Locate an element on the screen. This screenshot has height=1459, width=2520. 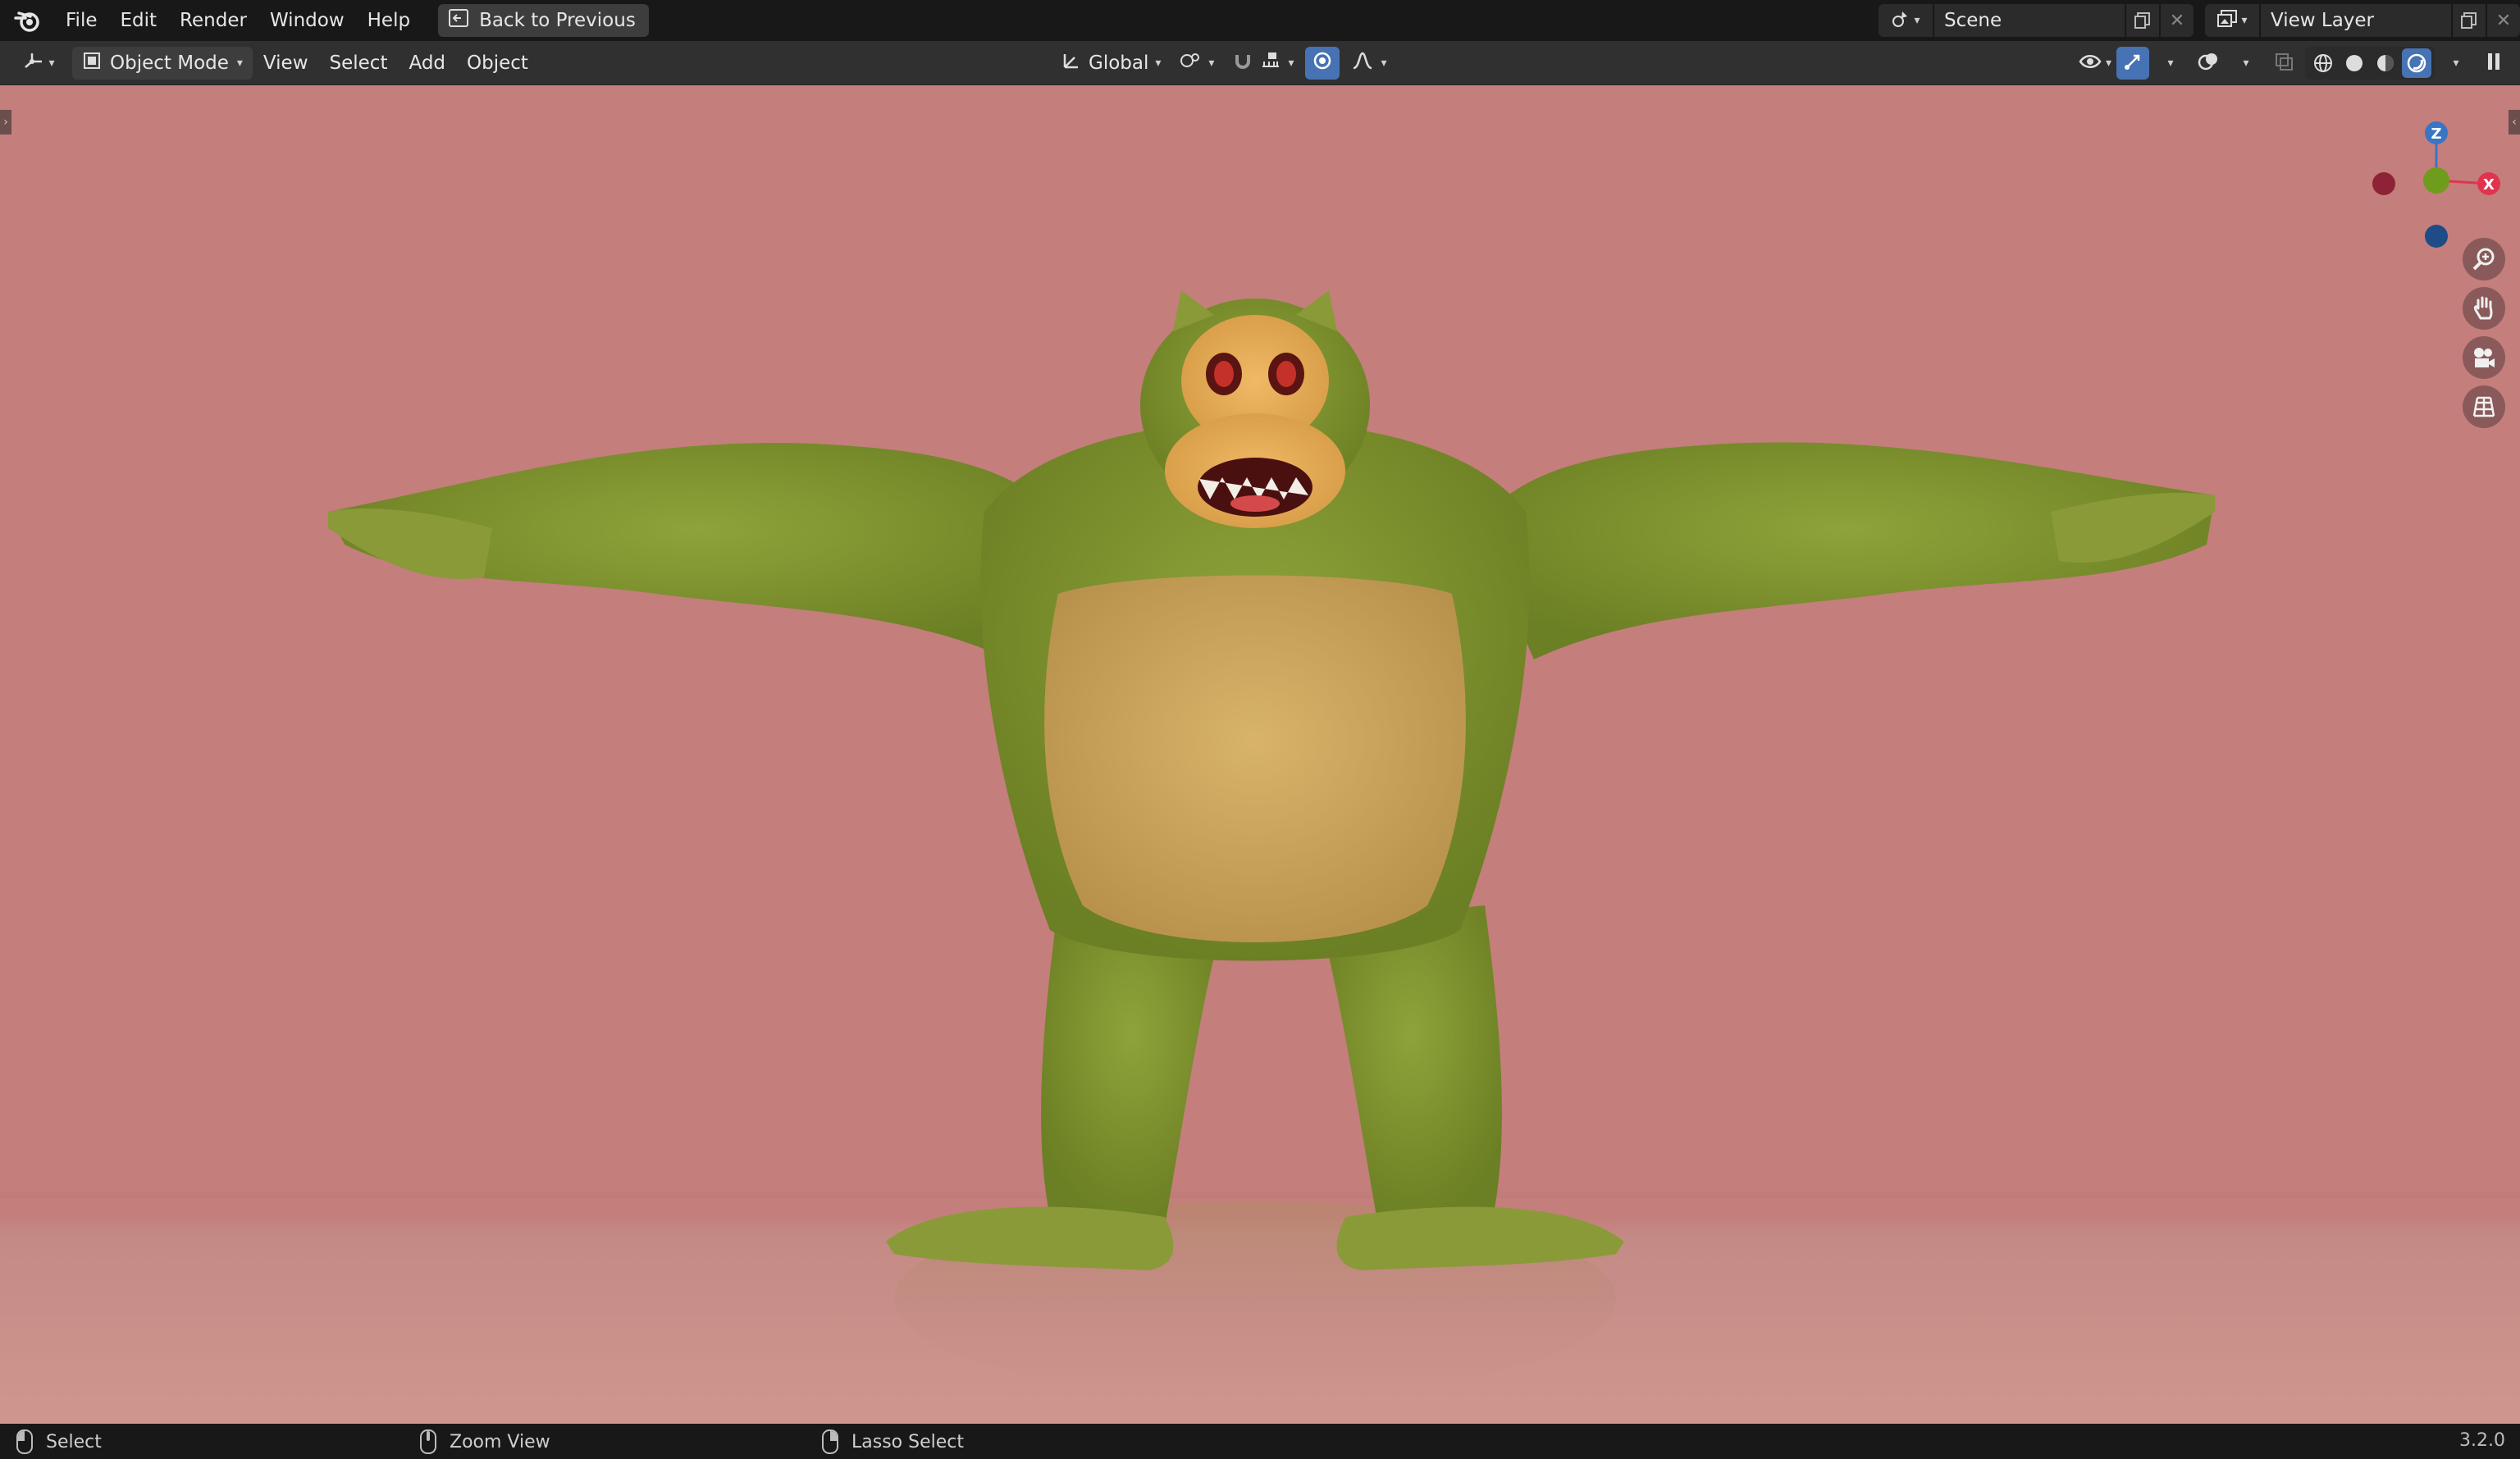
gizmo-options-dropdown: ▾ is located at coordinates (2171, 63).